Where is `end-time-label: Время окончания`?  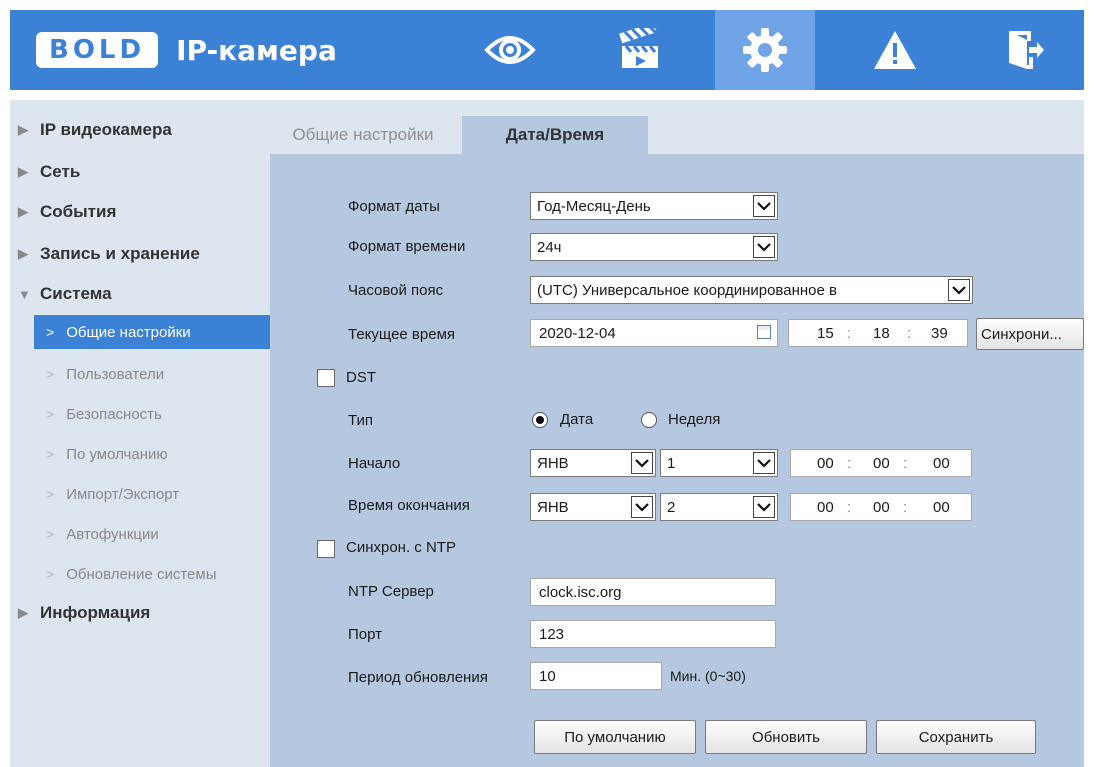 end-time-label: Время окончания is located at coordinates (409, 505).